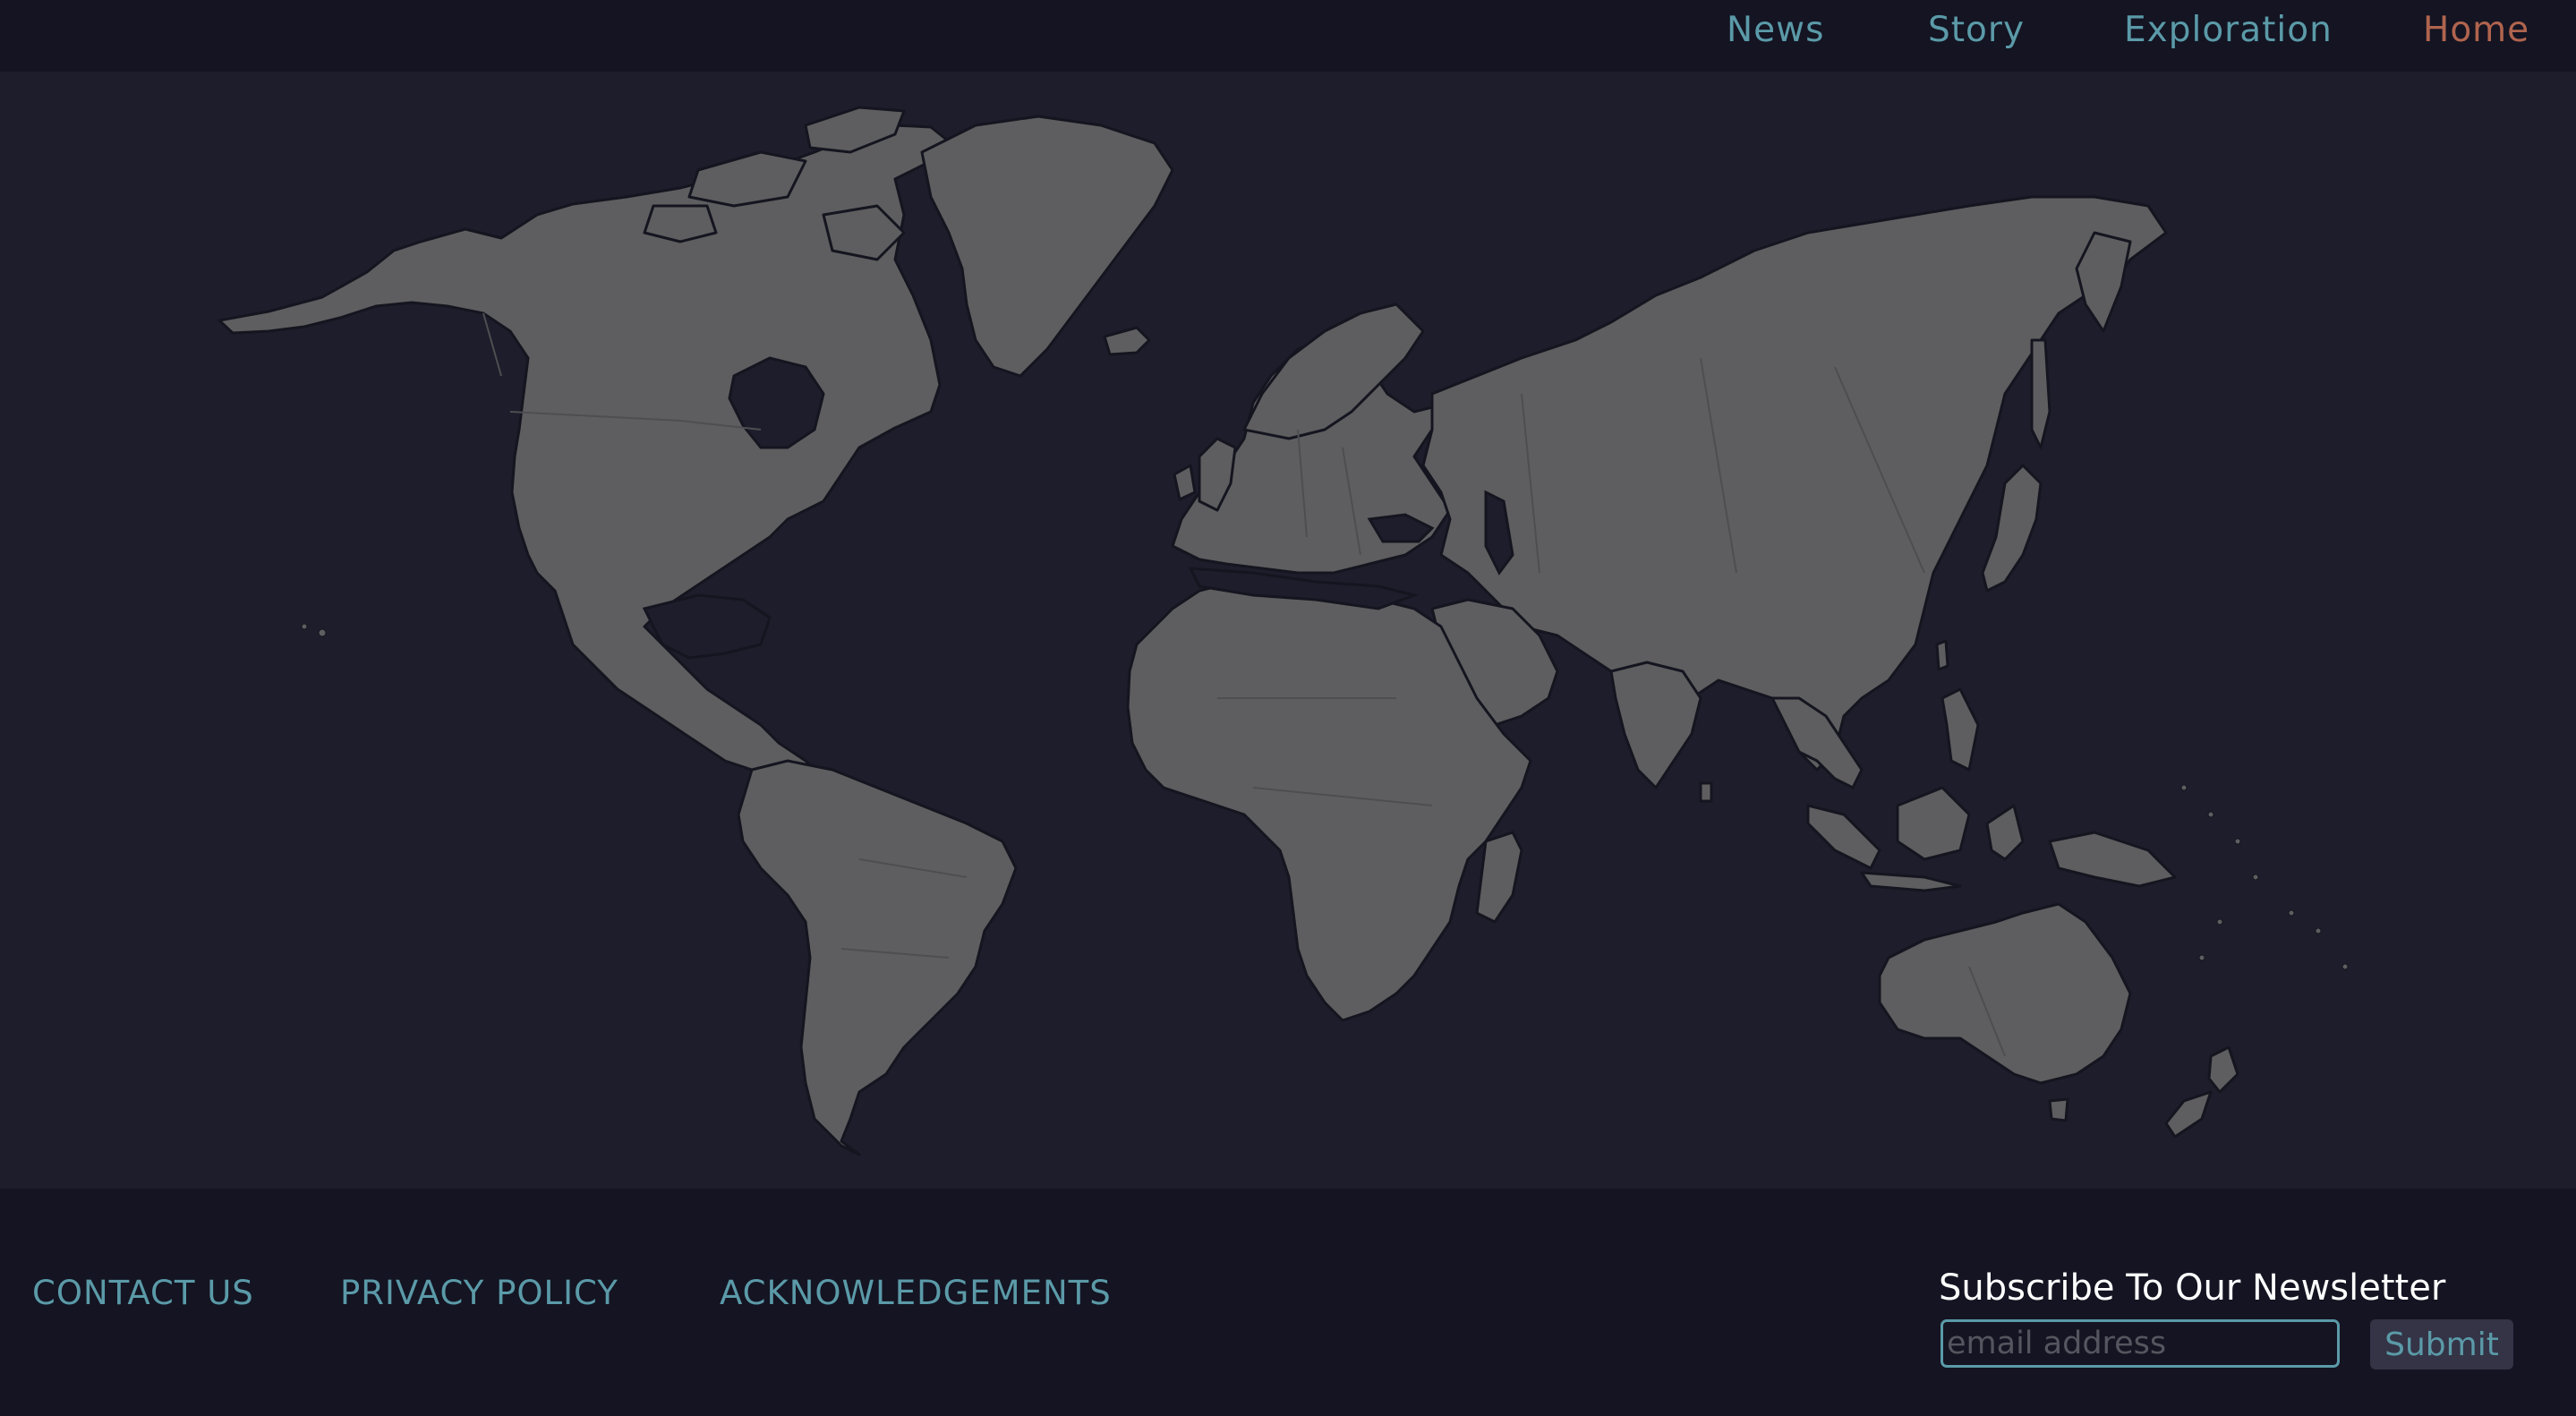 This screenshot has width=2576, height=1416. I want to click on email-field, so click(2140, 1344).